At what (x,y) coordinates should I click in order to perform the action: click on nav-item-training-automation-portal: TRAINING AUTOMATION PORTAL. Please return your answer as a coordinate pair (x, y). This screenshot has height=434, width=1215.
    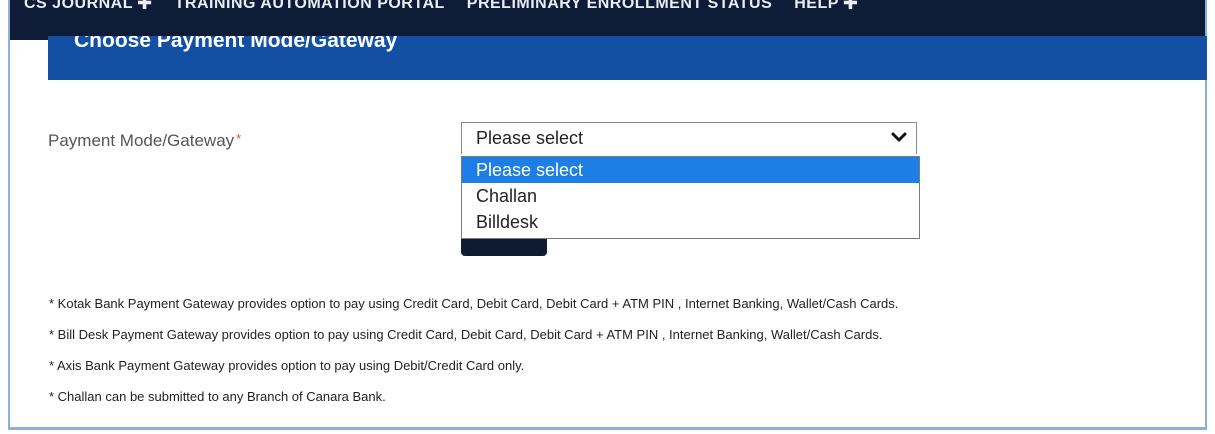
    Looking at the image, I should click on (310, 7).